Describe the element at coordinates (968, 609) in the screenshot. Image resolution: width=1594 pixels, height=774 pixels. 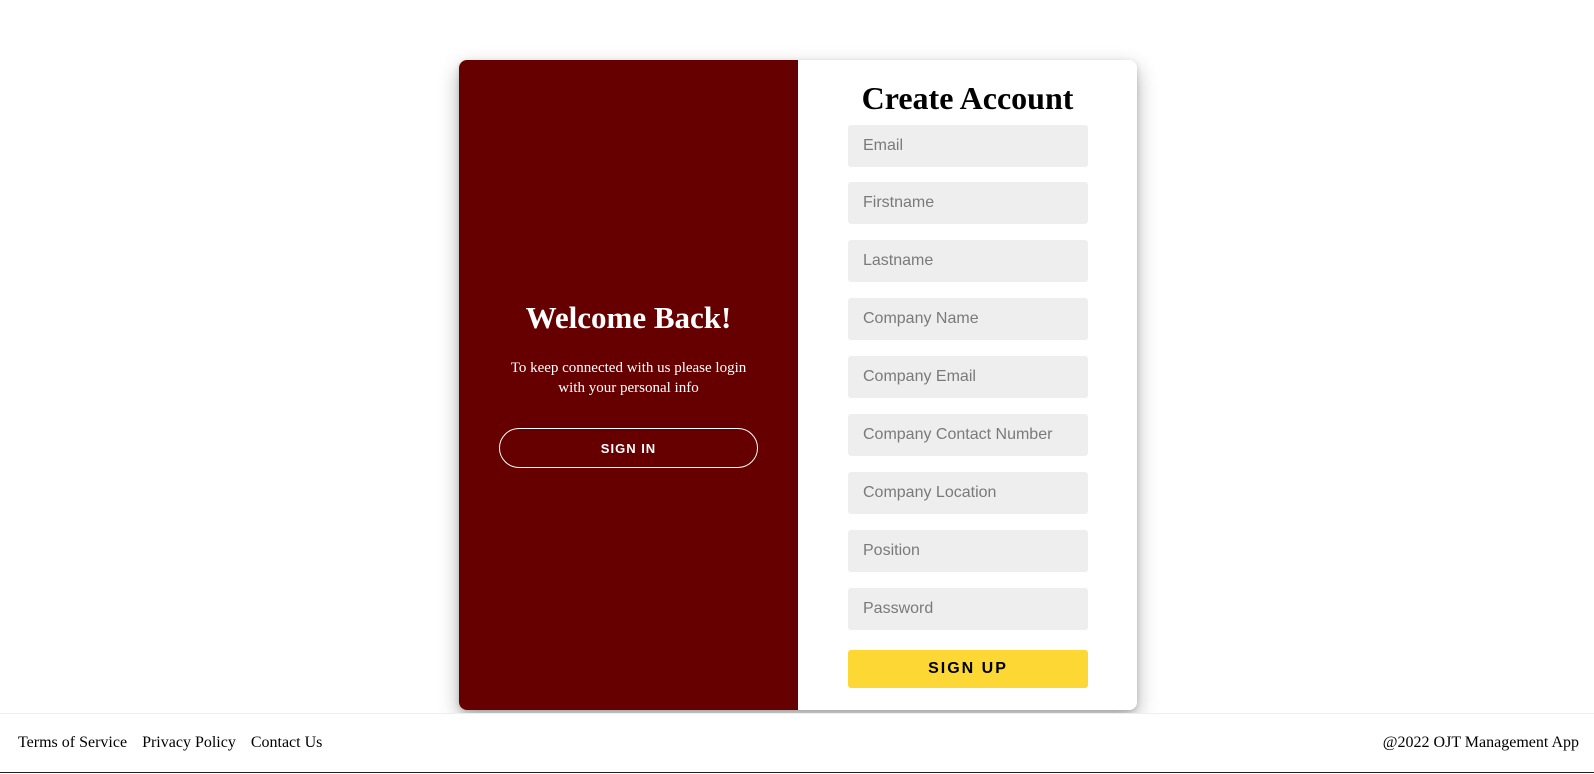
I see `password-field` at that location.